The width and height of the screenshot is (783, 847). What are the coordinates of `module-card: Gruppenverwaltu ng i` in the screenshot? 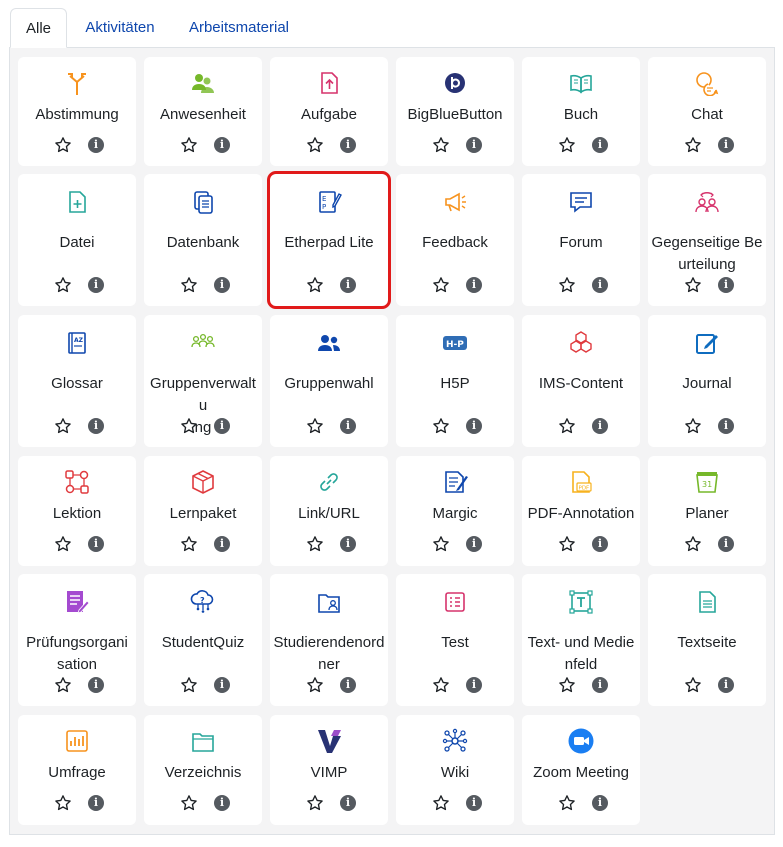 It's located at (203, 381).